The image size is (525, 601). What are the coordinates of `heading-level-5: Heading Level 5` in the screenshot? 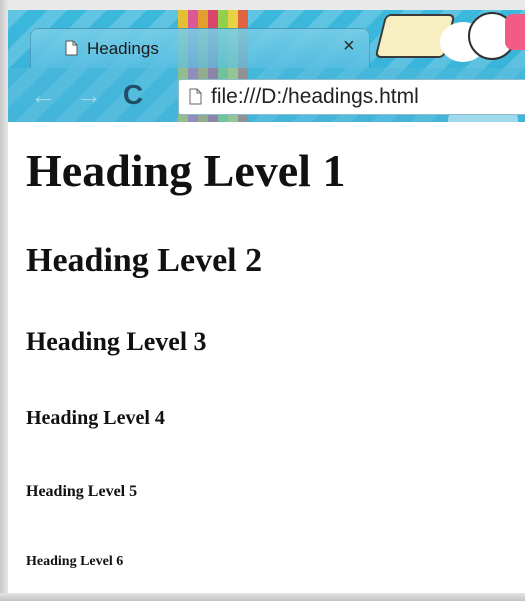 It's located at (82, 491).